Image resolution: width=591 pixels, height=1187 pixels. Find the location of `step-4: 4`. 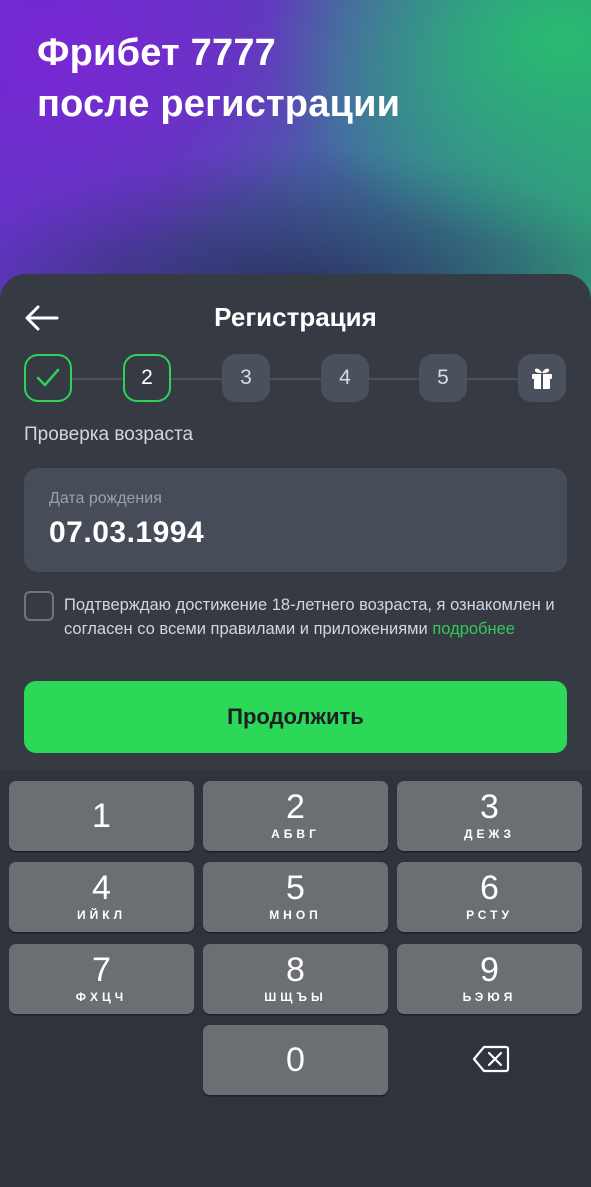

step-4: 4 is located at coordinates (345, 378).